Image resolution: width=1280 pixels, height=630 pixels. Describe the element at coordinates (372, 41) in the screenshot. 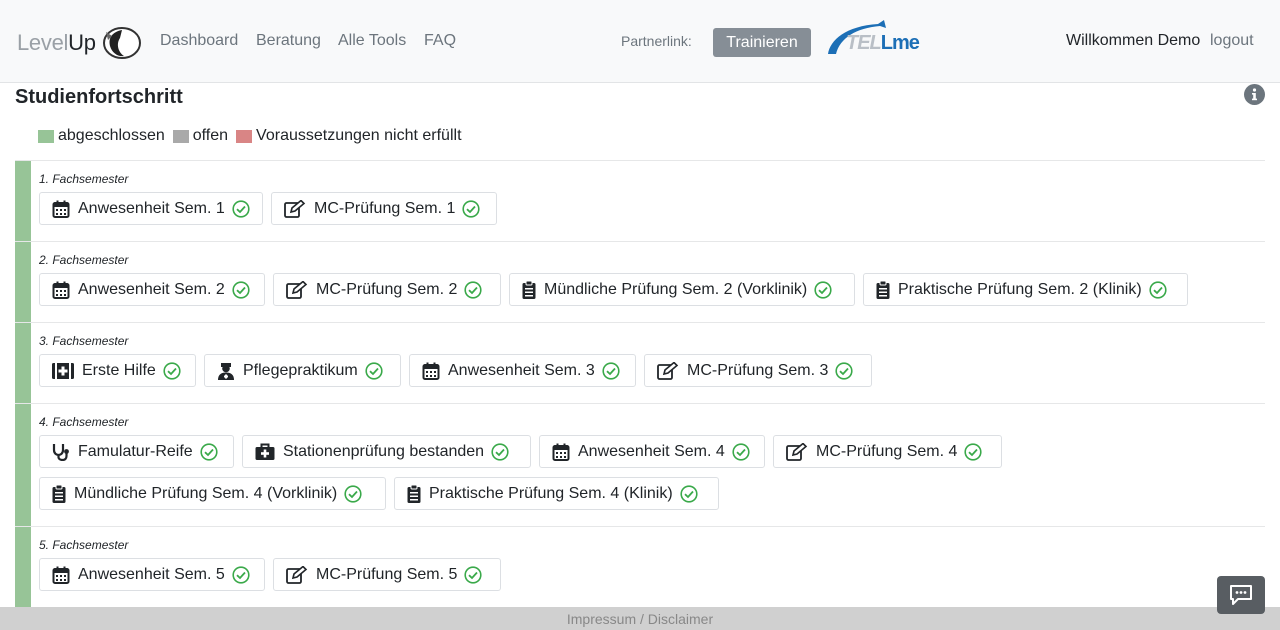

I see `nav-alle-tools: Alle Tools` at that location.